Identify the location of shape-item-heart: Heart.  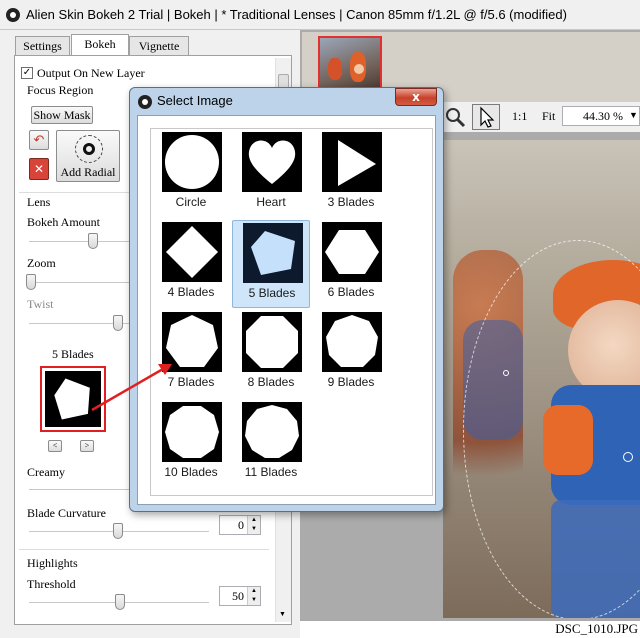
(271, 174).